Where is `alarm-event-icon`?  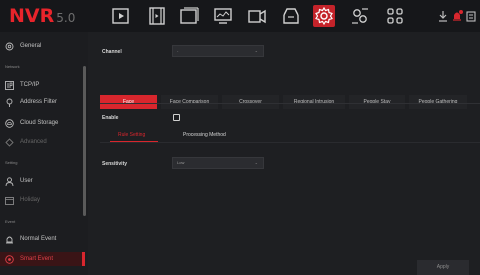 alarm-event-icon is located at coordinates (9, 239).